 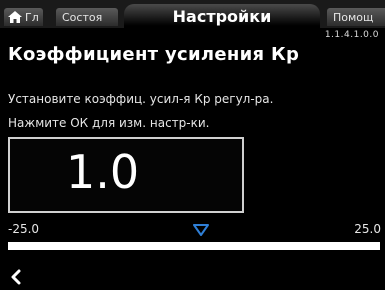 What do you see at coordinates (154, 54) in the screenshot?
I see `page-title: Коэффициент усиления Кр` at bounding box center [154, 54].